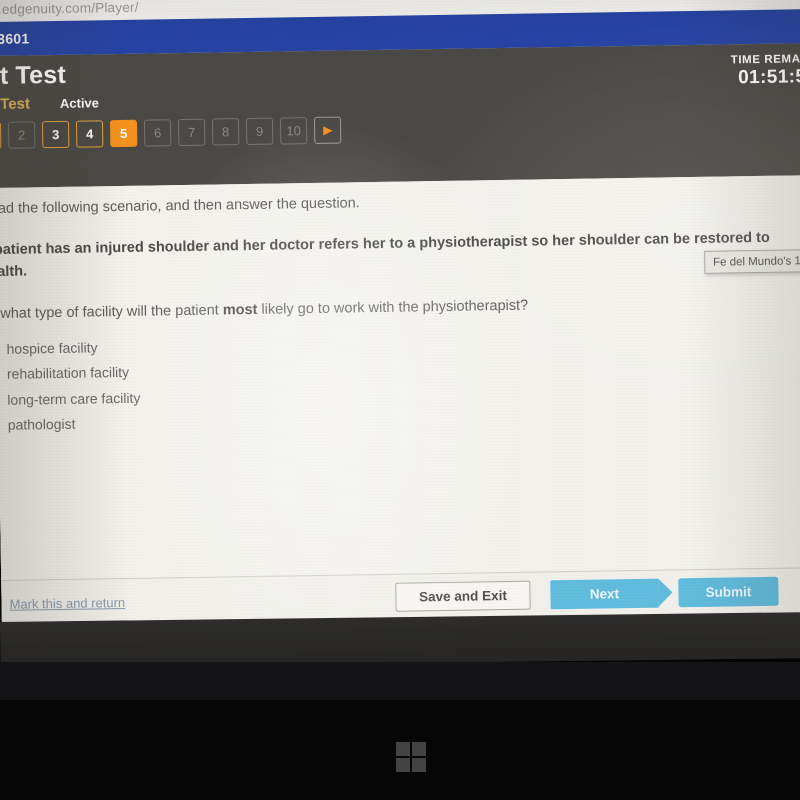 The image size is (800, 800). I want to click on course-code-label: EL3601, so click(15, 39).